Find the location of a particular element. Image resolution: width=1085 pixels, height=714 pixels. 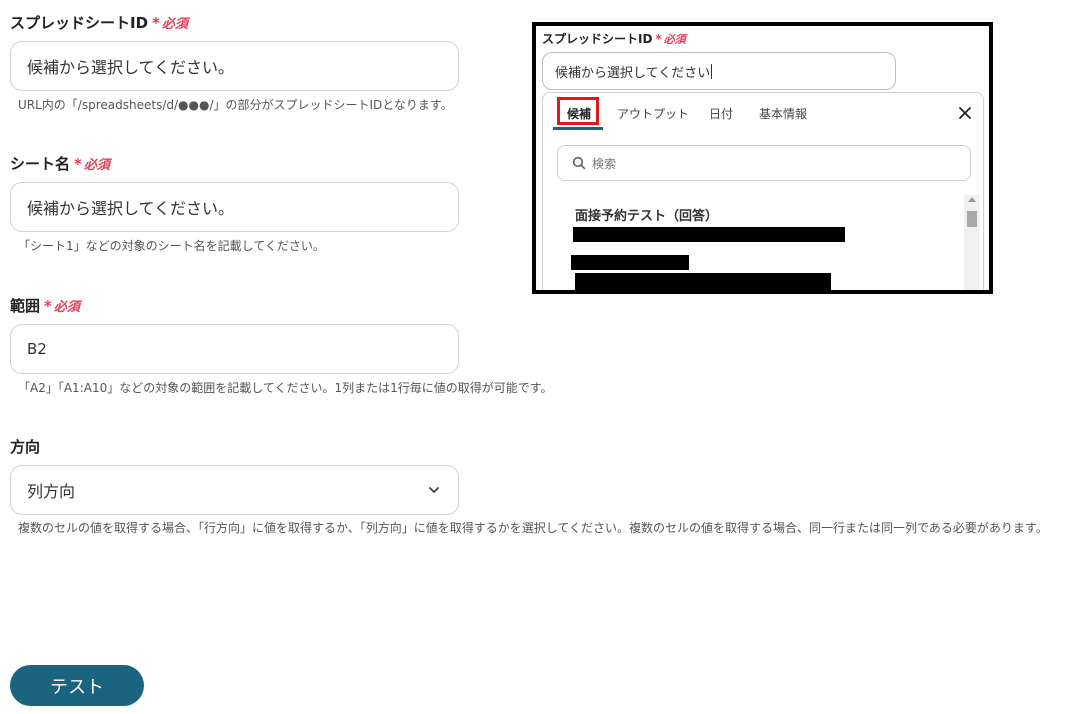

tab-candidates: 候補 is located at coordinates (579, 113).